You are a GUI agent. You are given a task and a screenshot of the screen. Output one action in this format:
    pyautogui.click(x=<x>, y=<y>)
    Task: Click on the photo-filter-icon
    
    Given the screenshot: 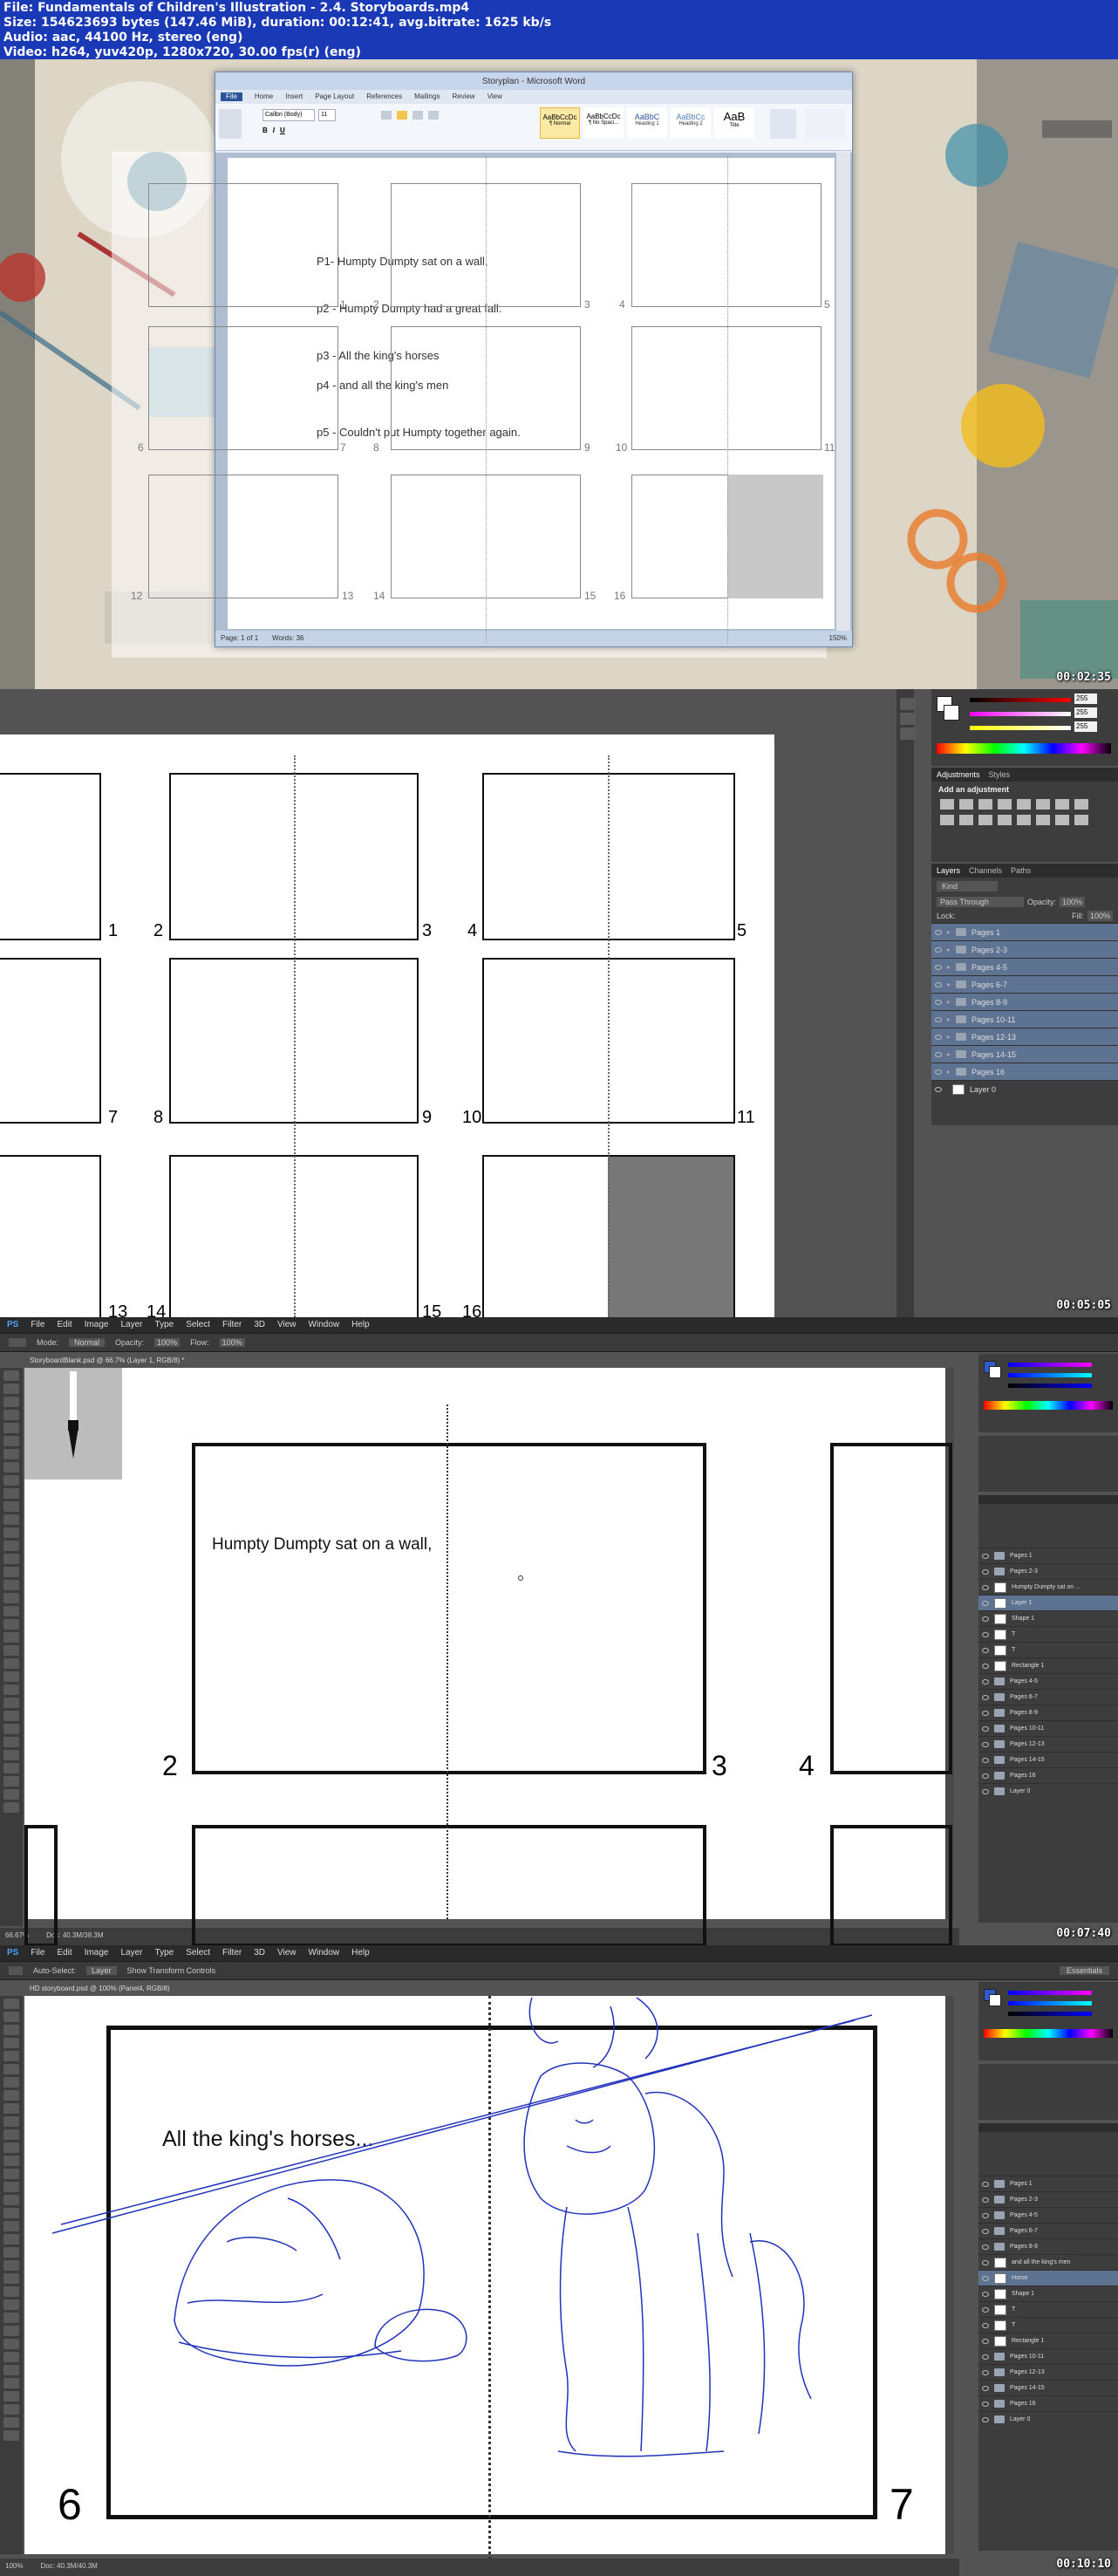 What is the action you would take?
    pyautogui.click(x=947, y=820)
    